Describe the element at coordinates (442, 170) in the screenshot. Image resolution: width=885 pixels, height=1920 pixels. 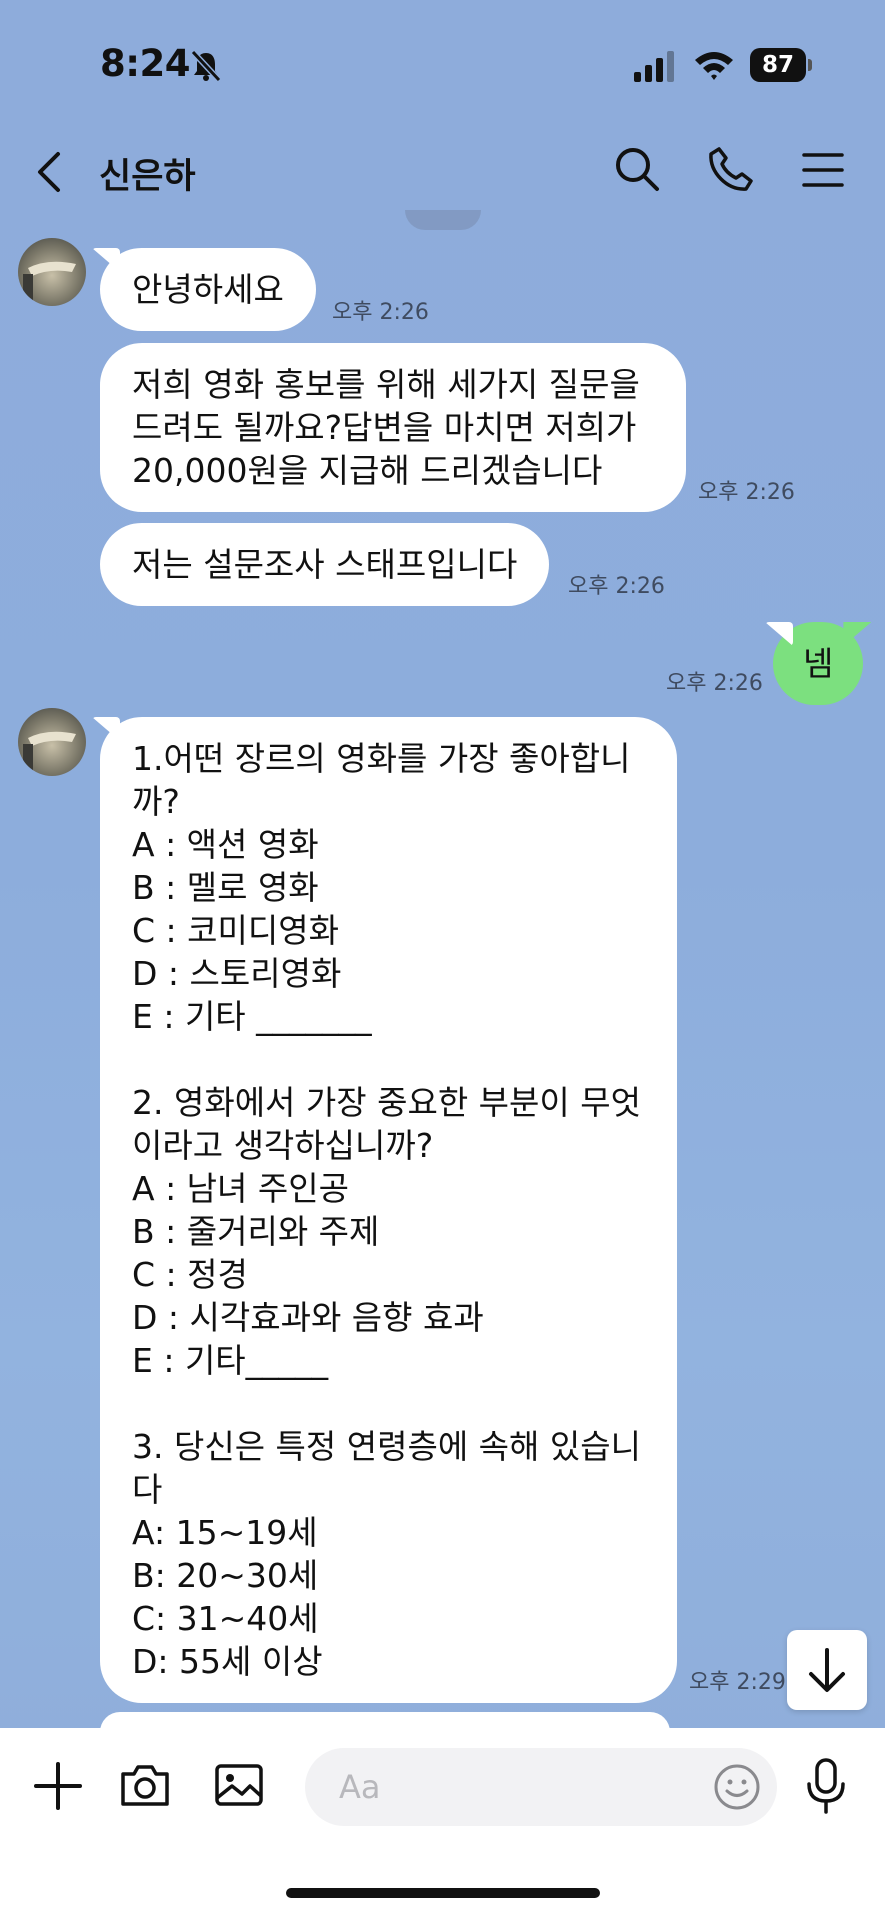
I see `chat-header: 신은하` at that location.